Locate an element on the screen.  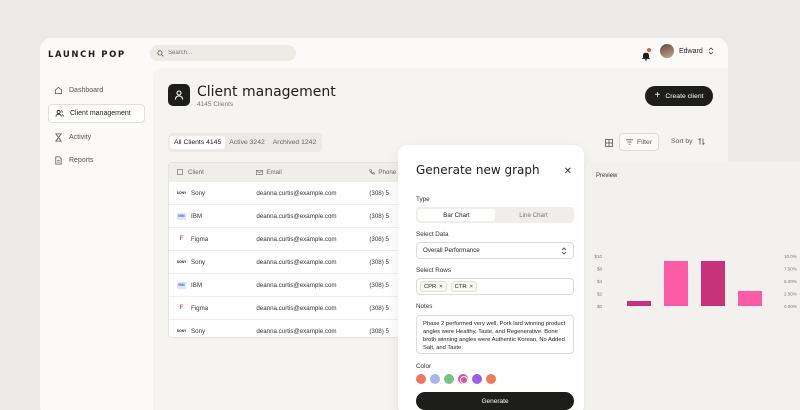
type-label: Type is located at coordinates (423, 199).